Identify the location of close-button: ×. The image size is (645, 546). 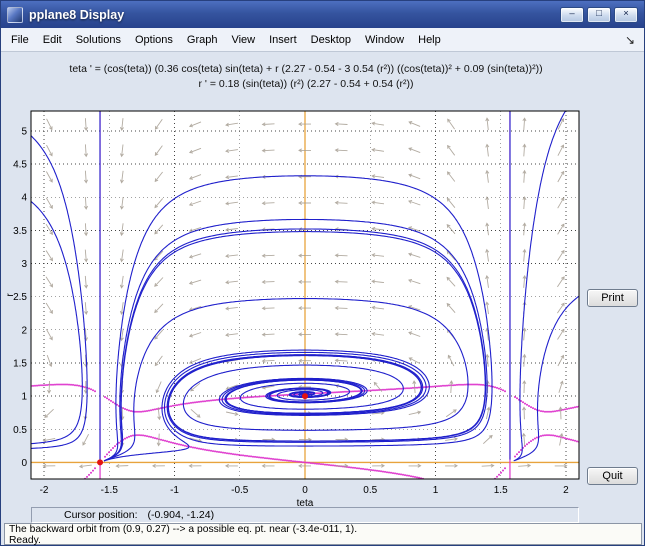
(626, 14).